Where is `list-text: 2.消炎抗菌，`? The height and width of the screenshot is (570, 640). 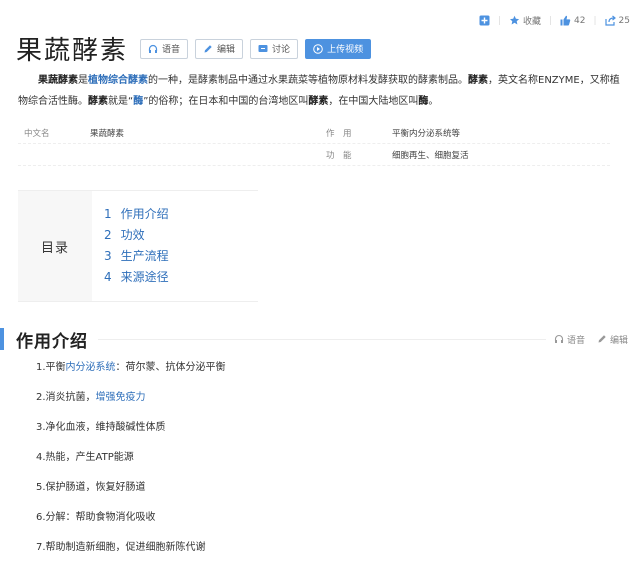
list-text: 2.消炎抗菌， is located at coordinates (66, 397).